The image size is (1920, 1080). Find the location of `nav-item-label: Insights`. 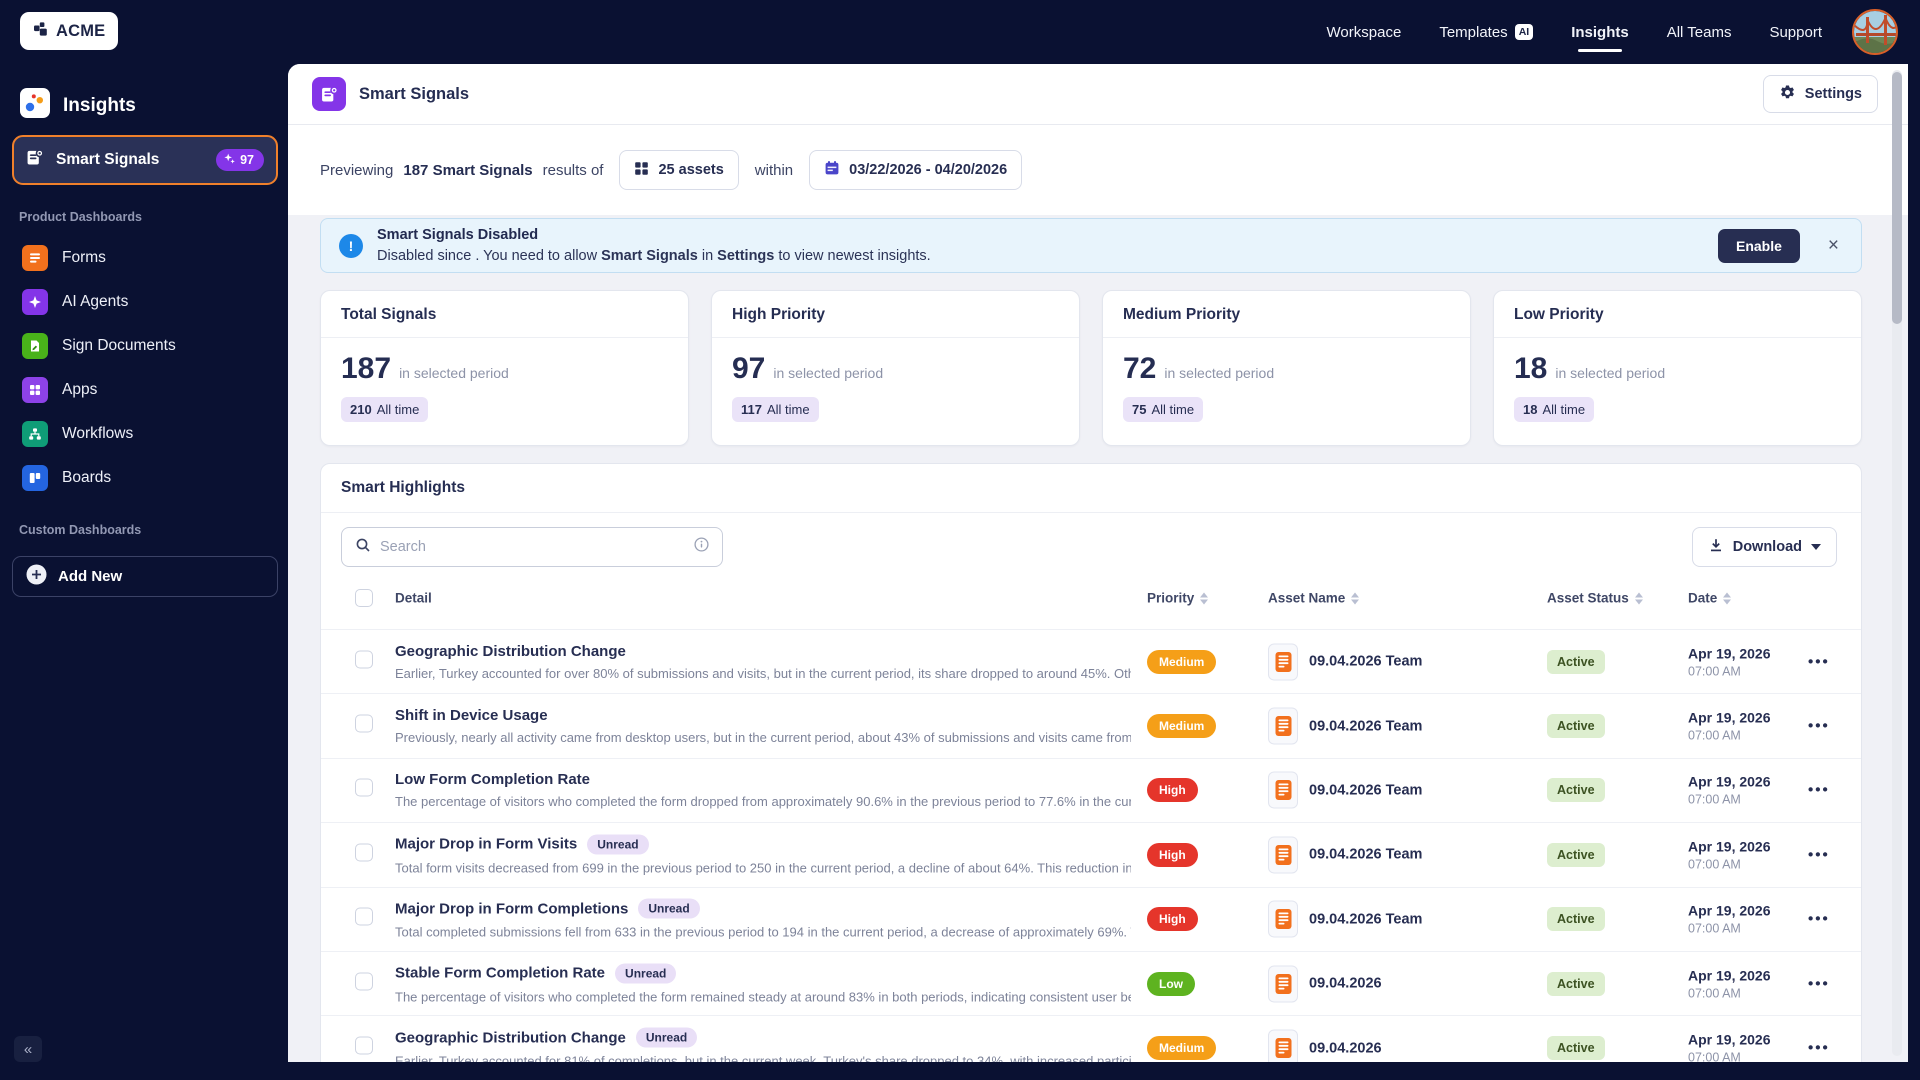

nav-item-label: Insights is located at coordinates (1600, 32).